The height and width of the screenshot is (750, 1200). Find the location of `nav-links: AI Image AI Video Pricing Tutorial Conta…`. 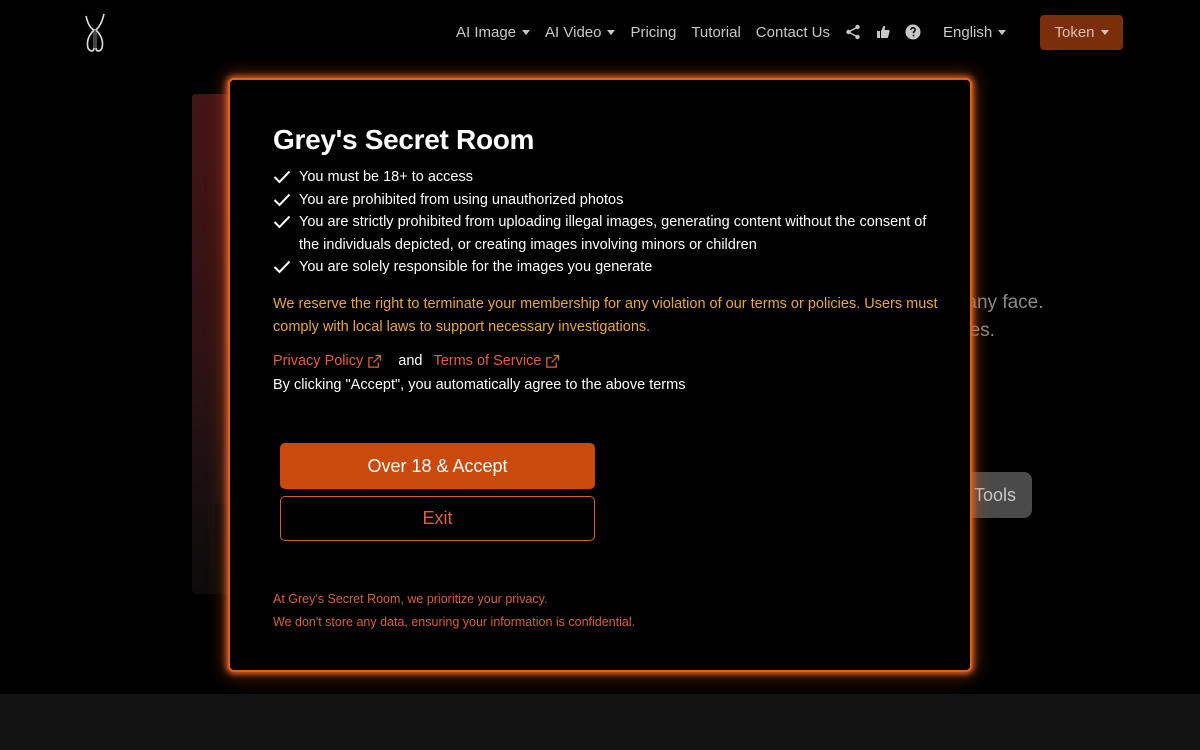

nav-links: AI Image AI Video Pricing Tutorial Conta… is located at coordinates (731, 32).